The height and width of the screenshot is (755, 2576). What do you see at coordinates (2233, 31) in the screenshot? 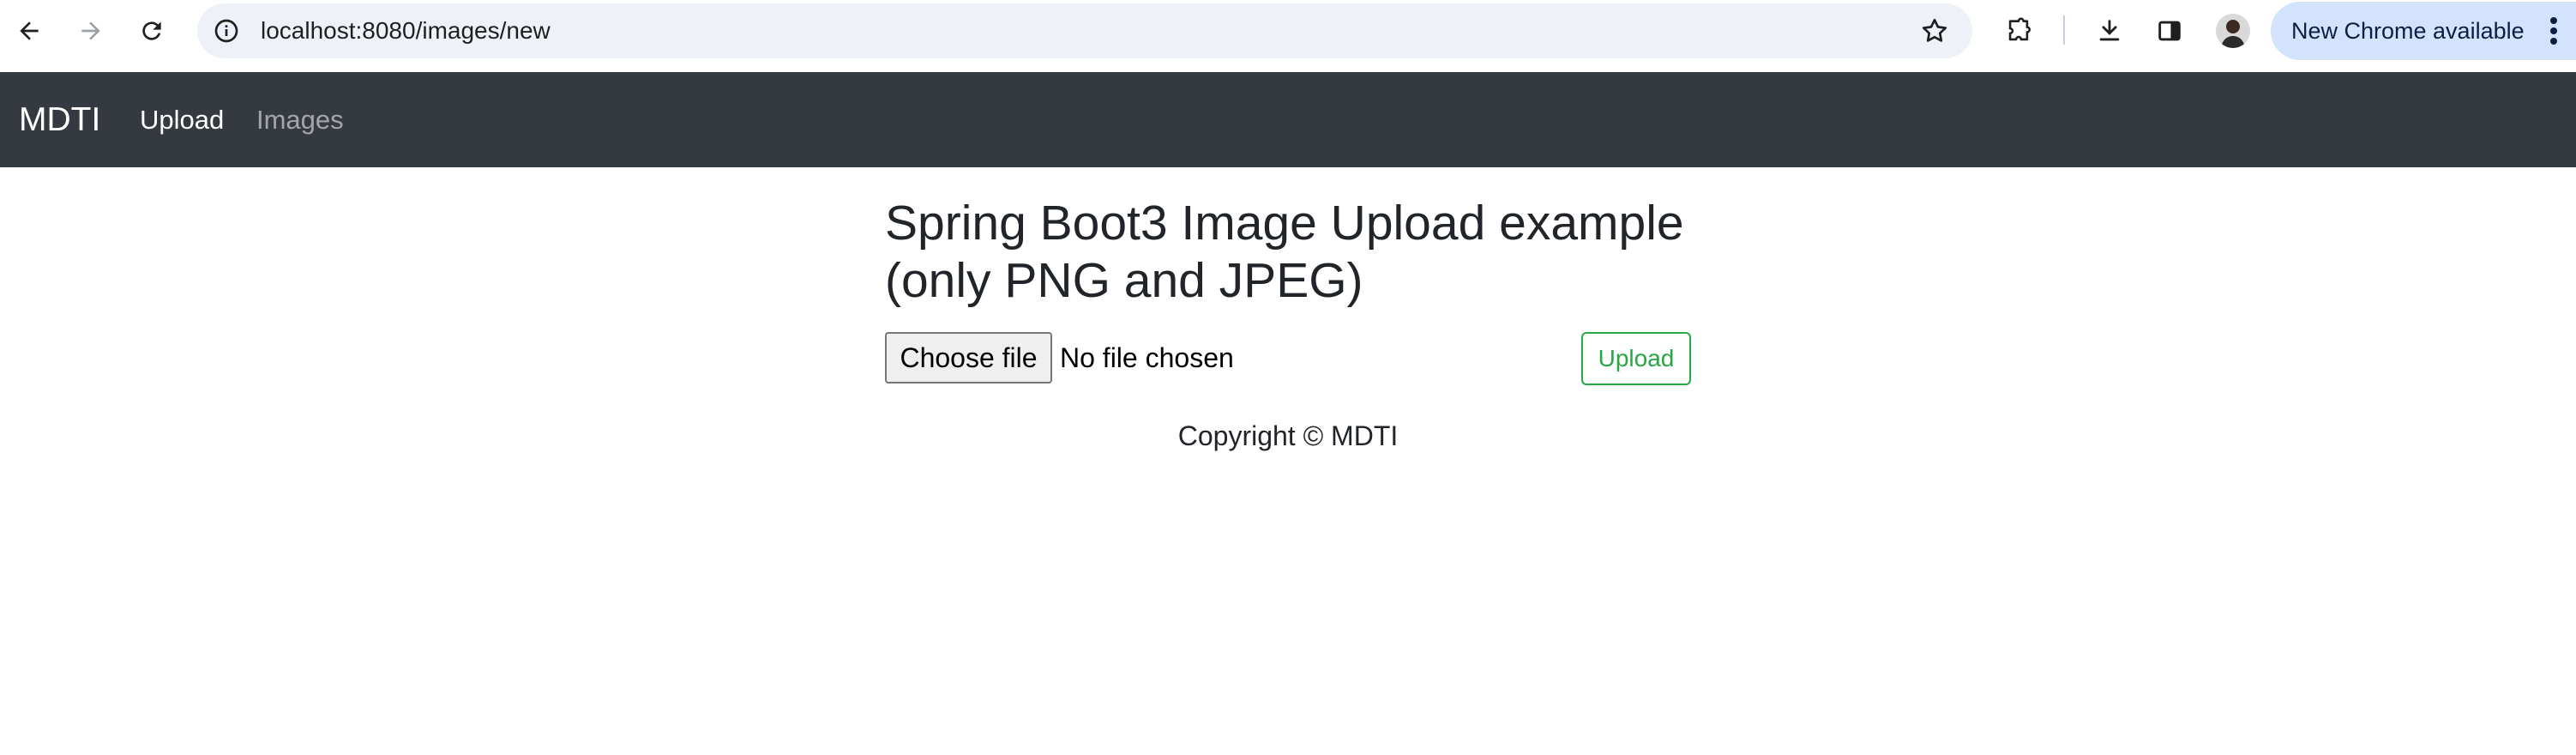
I see `profile-avatar` at bounding box center [2233, 31].